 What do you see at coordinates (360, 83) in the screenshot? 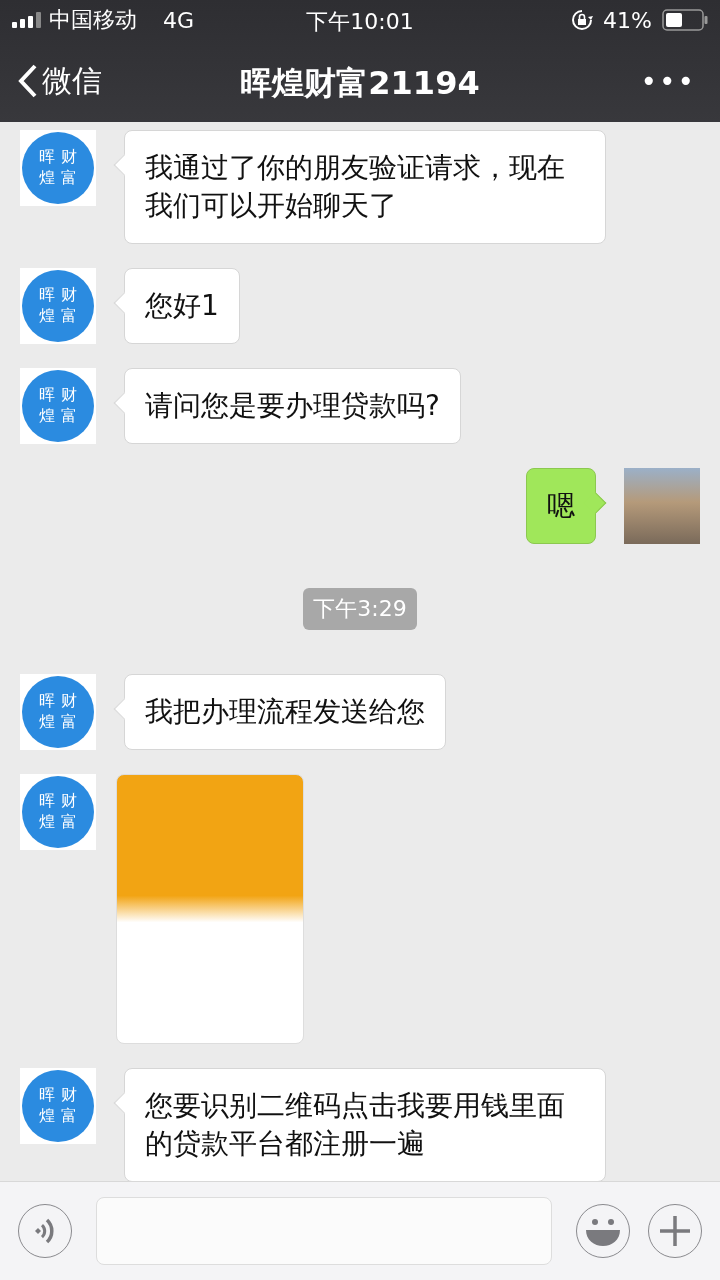
I see `chat-title: 晖煌财富21194` at bounding box center [360, 83].